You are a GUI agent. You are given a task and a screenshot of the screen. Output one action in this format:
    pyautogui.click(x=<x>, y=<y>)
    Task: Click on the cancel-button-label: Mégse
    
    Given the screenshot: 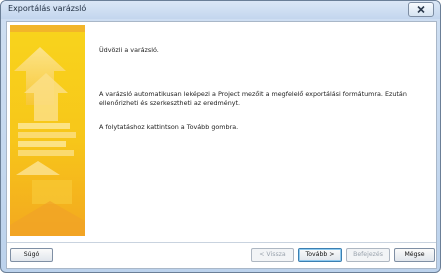 What is the action you would take?
    pyautogui.click(x=414, y=254)
    